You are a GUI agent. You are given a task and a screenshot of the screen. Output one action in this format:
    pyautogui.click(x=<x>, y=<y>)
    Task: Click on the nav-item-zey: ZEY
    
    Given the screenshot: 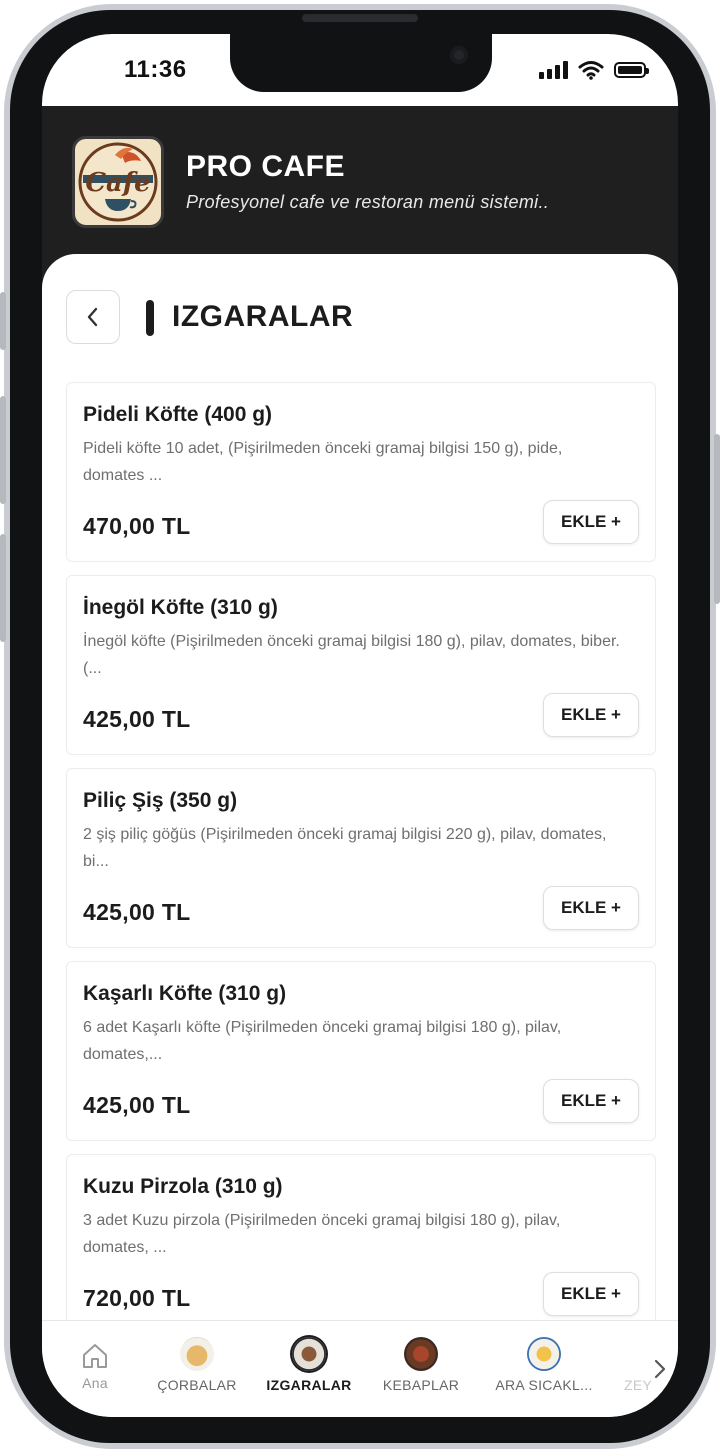 What is the action you would take?
    pyautogui.click(x=651, y=1357)
    